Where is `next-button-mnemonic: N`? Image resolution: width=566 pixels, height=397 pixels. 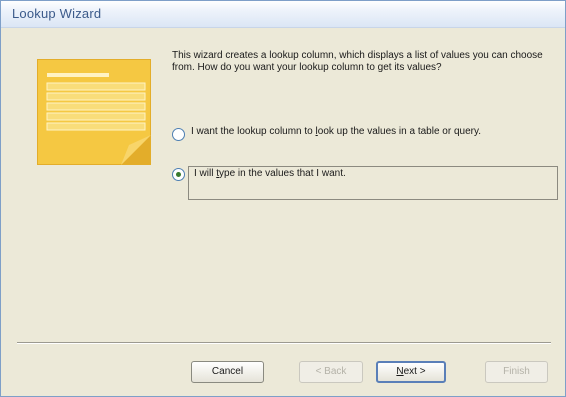 next-button-mnemonic: N is located at coordinates (400, 371).